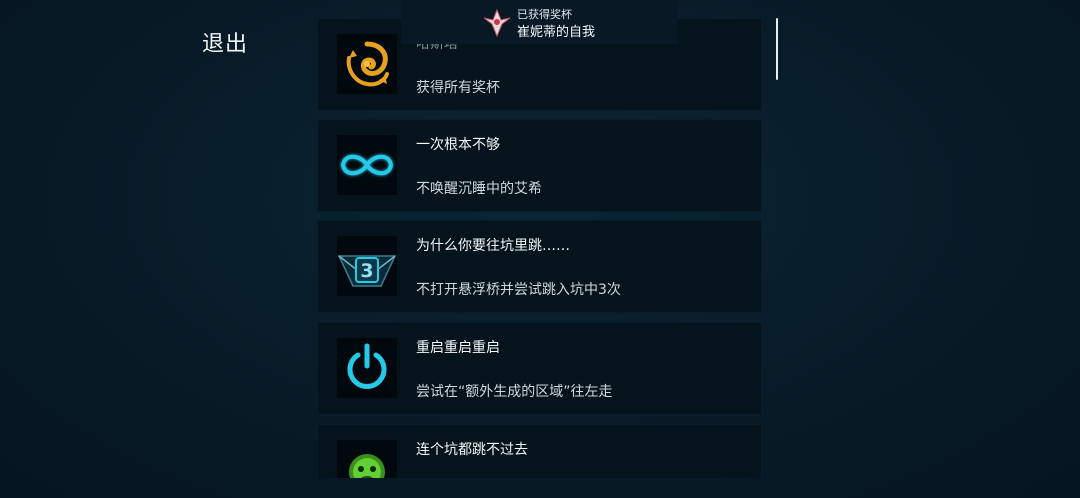  What do you see at coordinates (458, 88) in the screenshot?
I see `achievement-description: 获得所有奖杯` at bounding box center [458, 88].